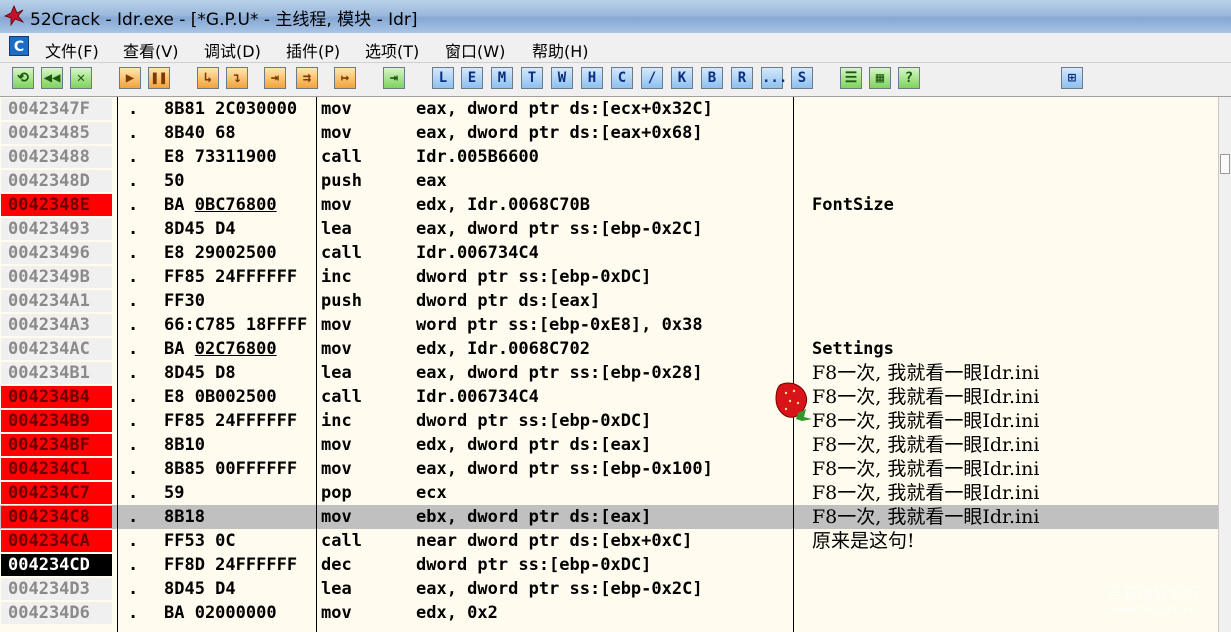 Image resolution: width=1231 pixels, height=632 pixels. What do you see at coordinates (712, 78) in the screenshot?
I see `window-button-9: B` at bounding box center [712, 78].